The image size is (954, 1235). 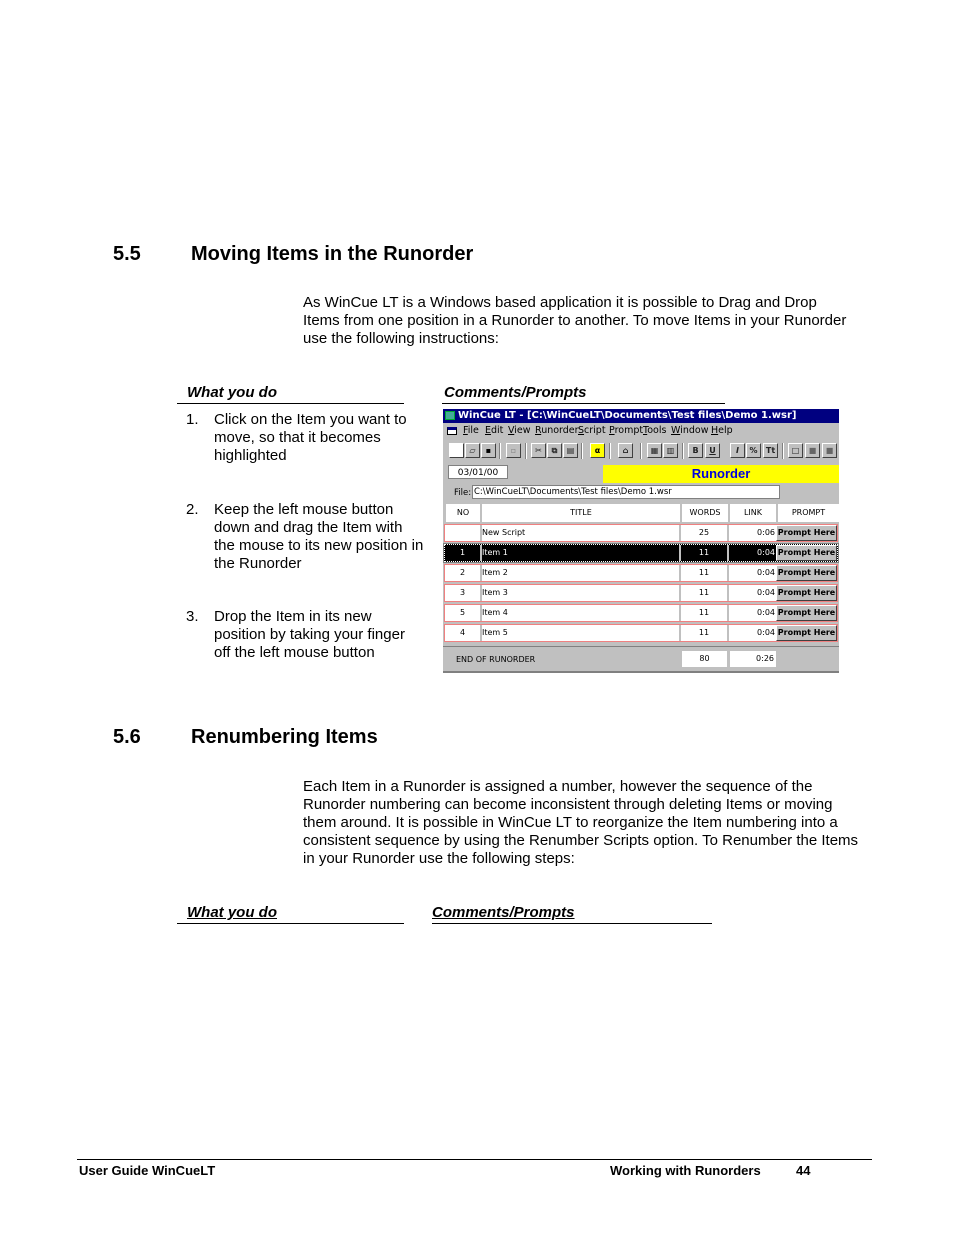 I want to click on footer-guide-title: User Guide WinCueLT, so click(x=147, y=1170).